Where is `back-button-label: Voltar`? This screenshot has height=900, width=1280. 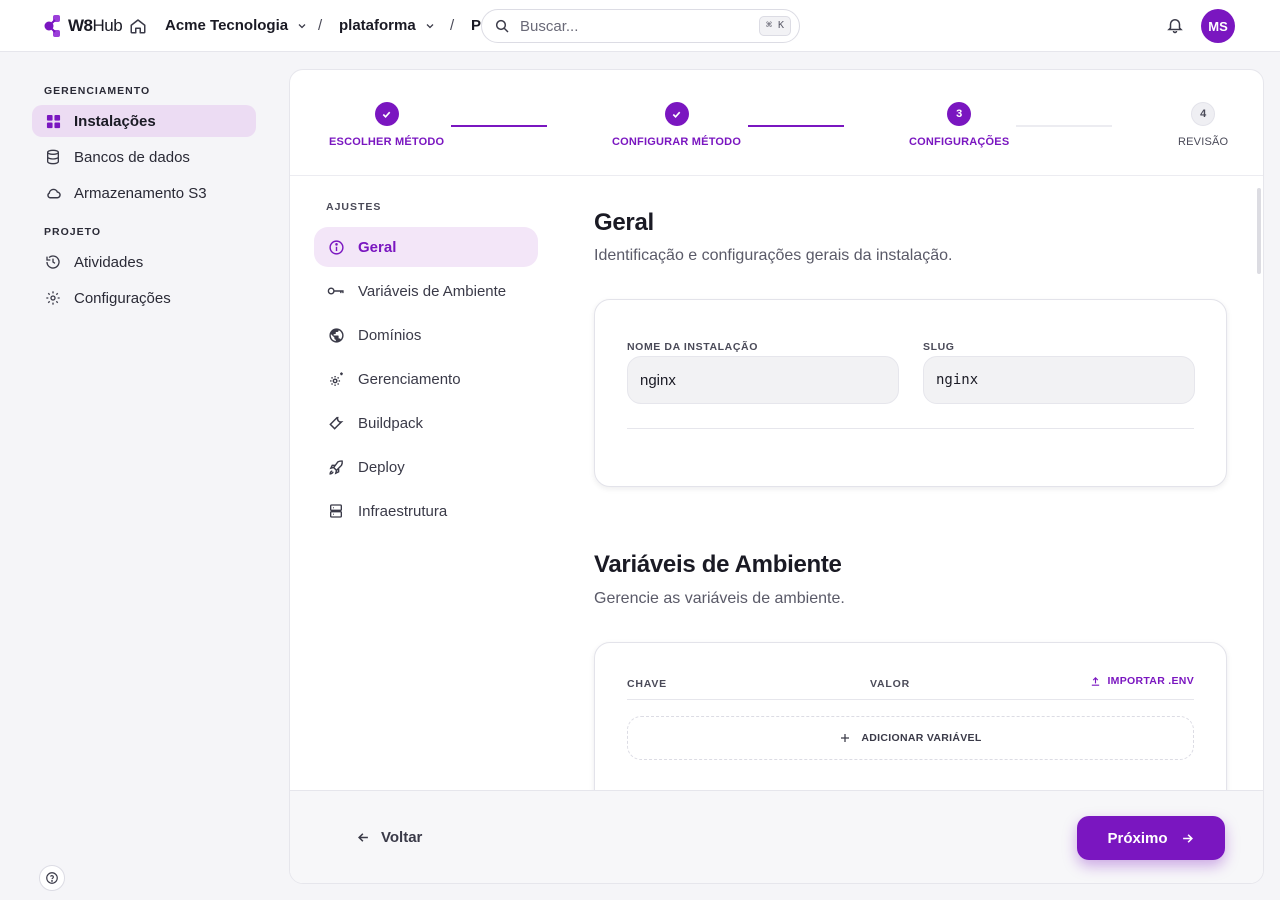
back-button-label: Voltar is located at coordinates (402, 837).